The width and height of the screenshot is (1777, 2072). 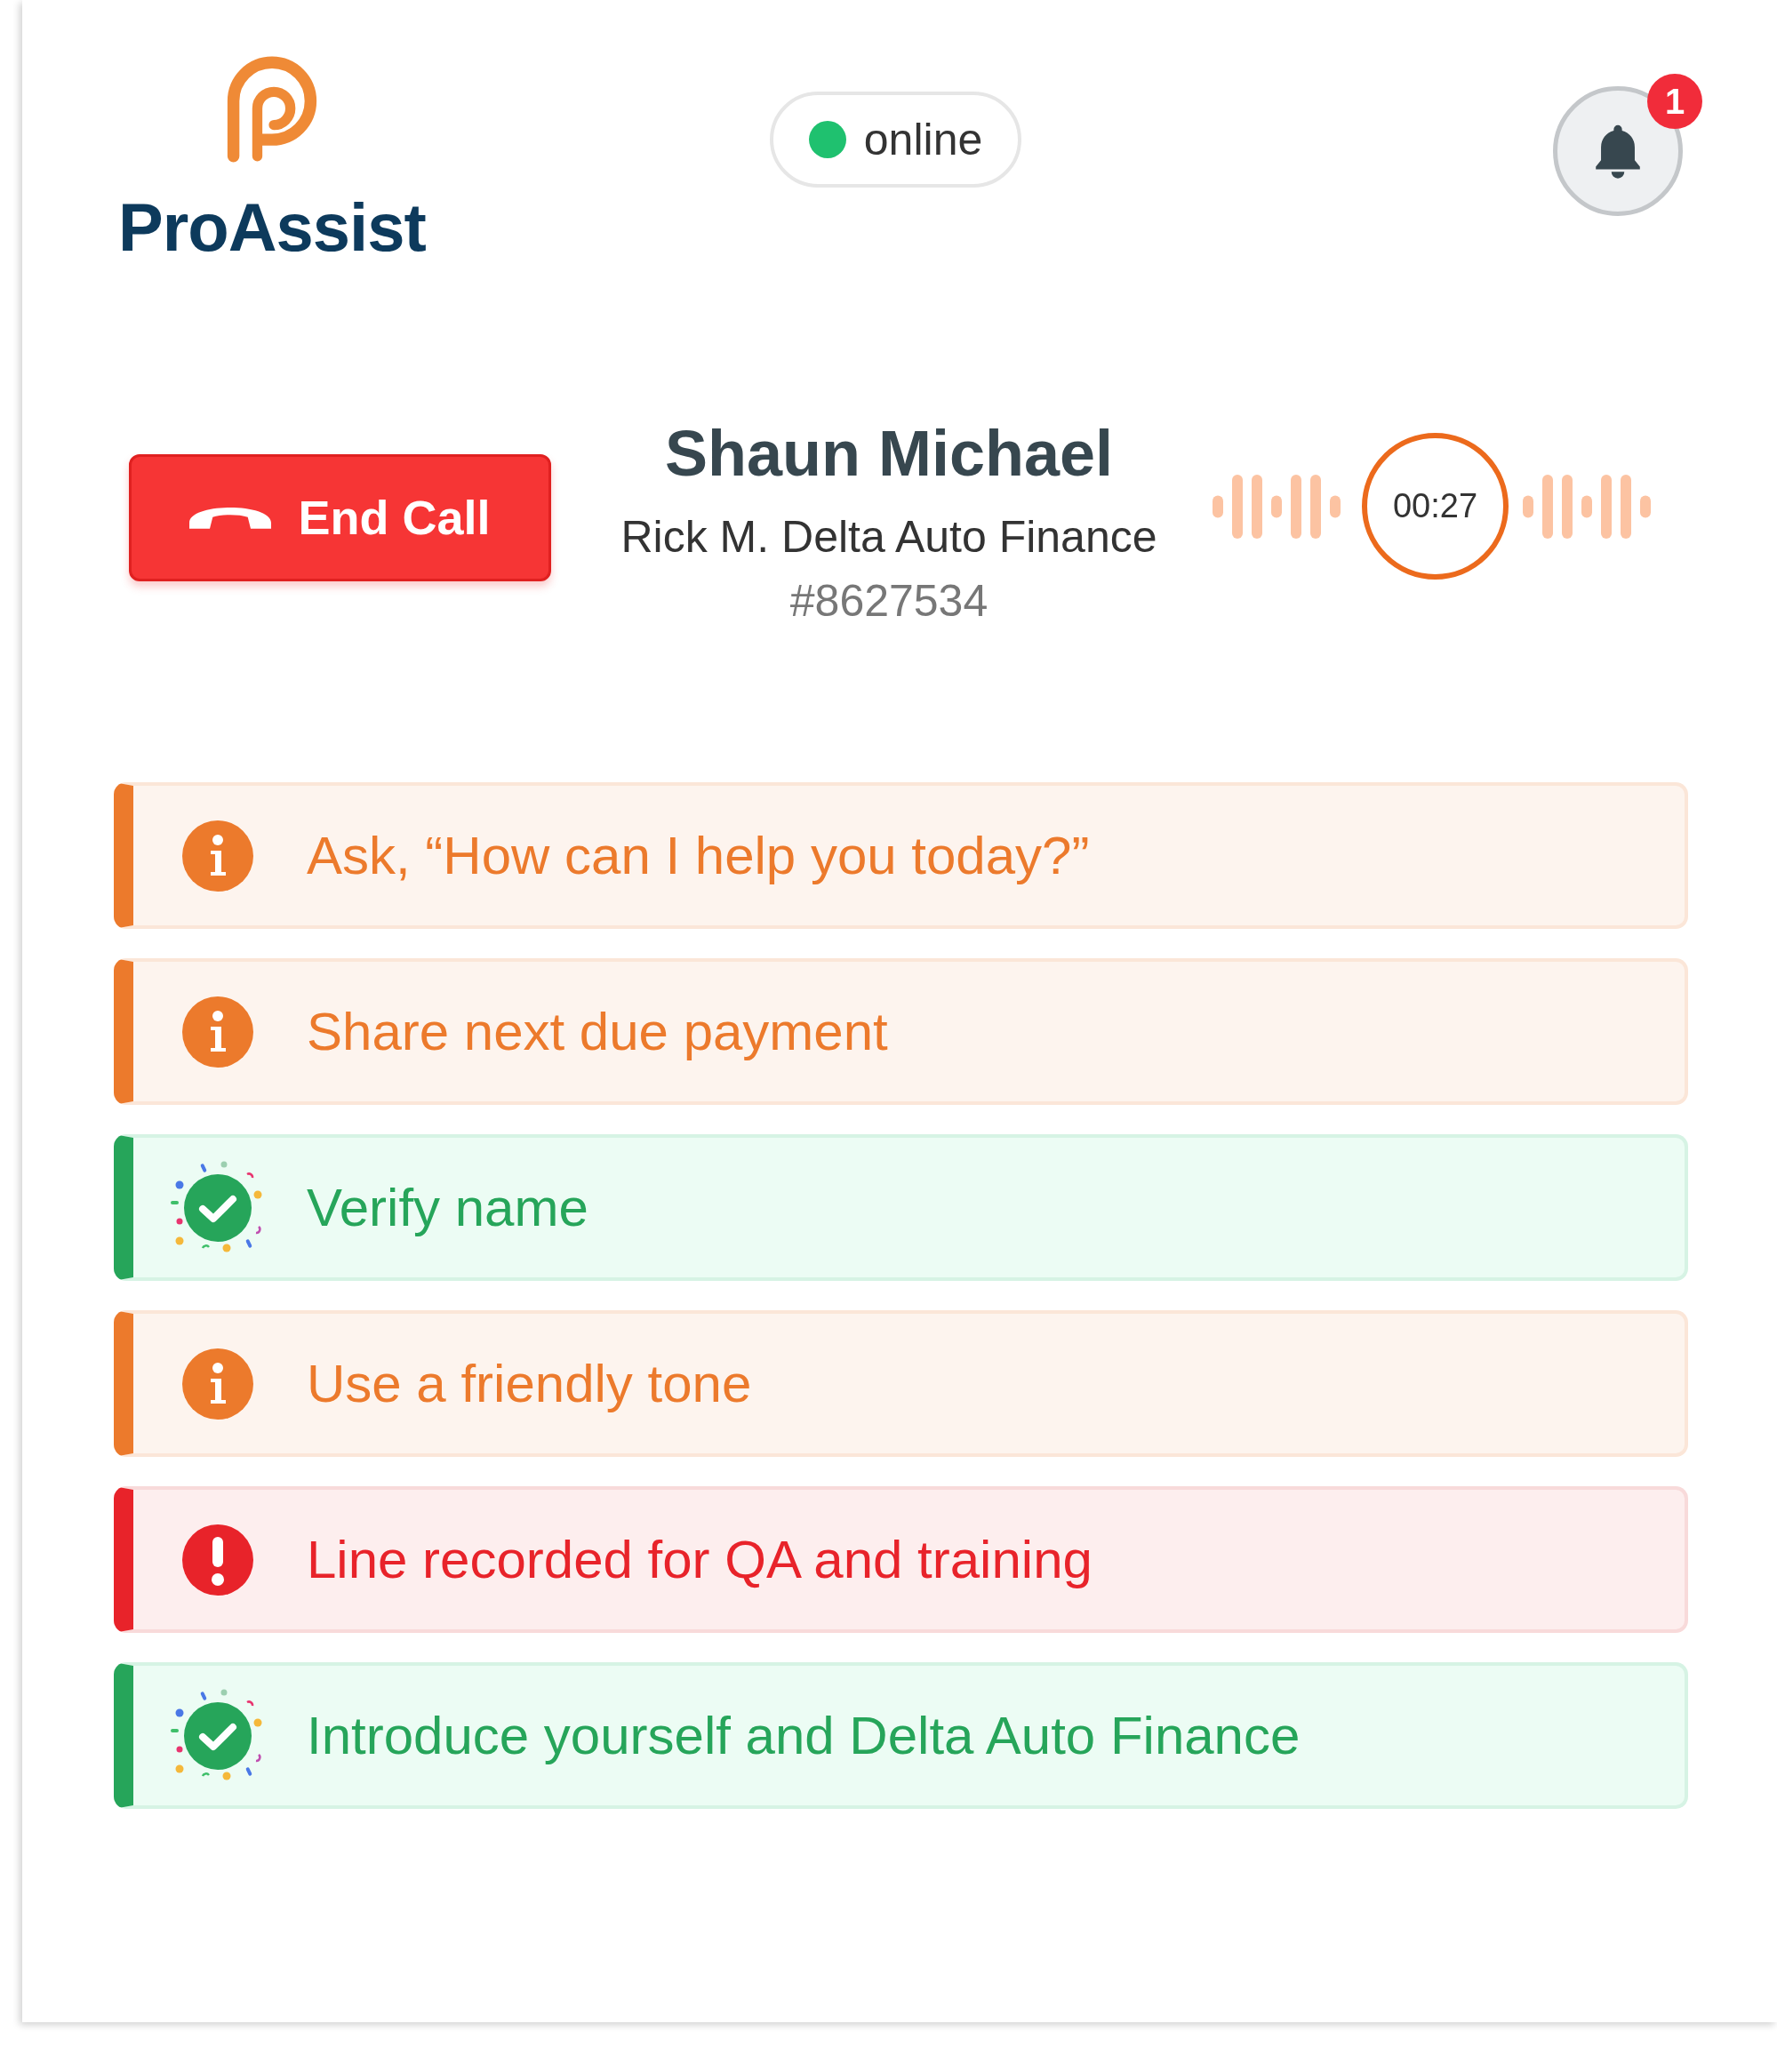 I want to click on checklist-text: Line recorded for QA and training, so click(x=700, y=1559).